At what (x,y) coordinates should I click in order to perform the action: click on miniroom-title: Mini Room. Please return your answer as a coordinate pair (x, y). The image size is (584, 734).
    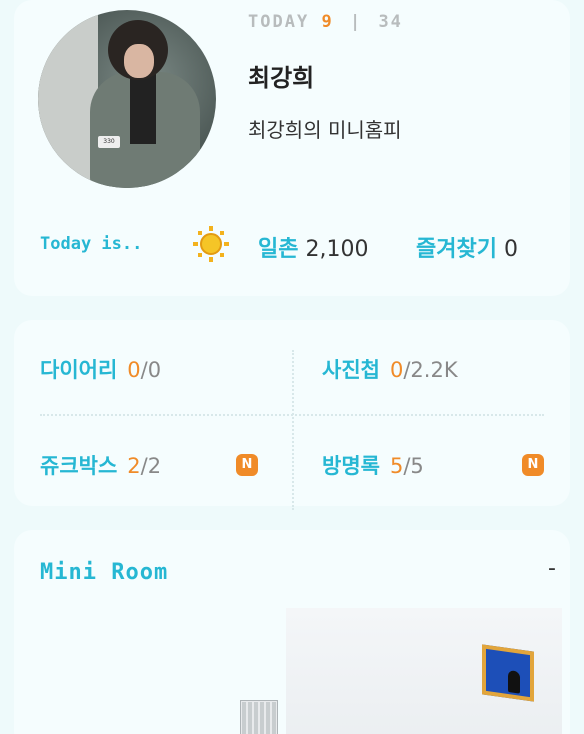
    Looking at the image, I should click on (104, 572).